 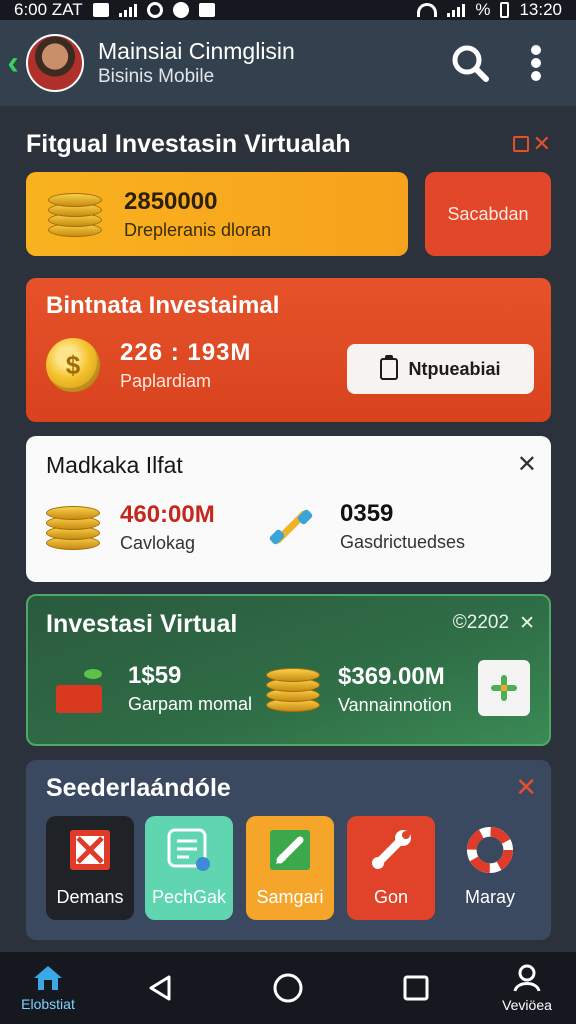 What do you see at coordinates (190, 688) in the screenshot?
I see `virtual-stat-1-info: 1$59 Garpam momal` at bounding box center [190, 688].